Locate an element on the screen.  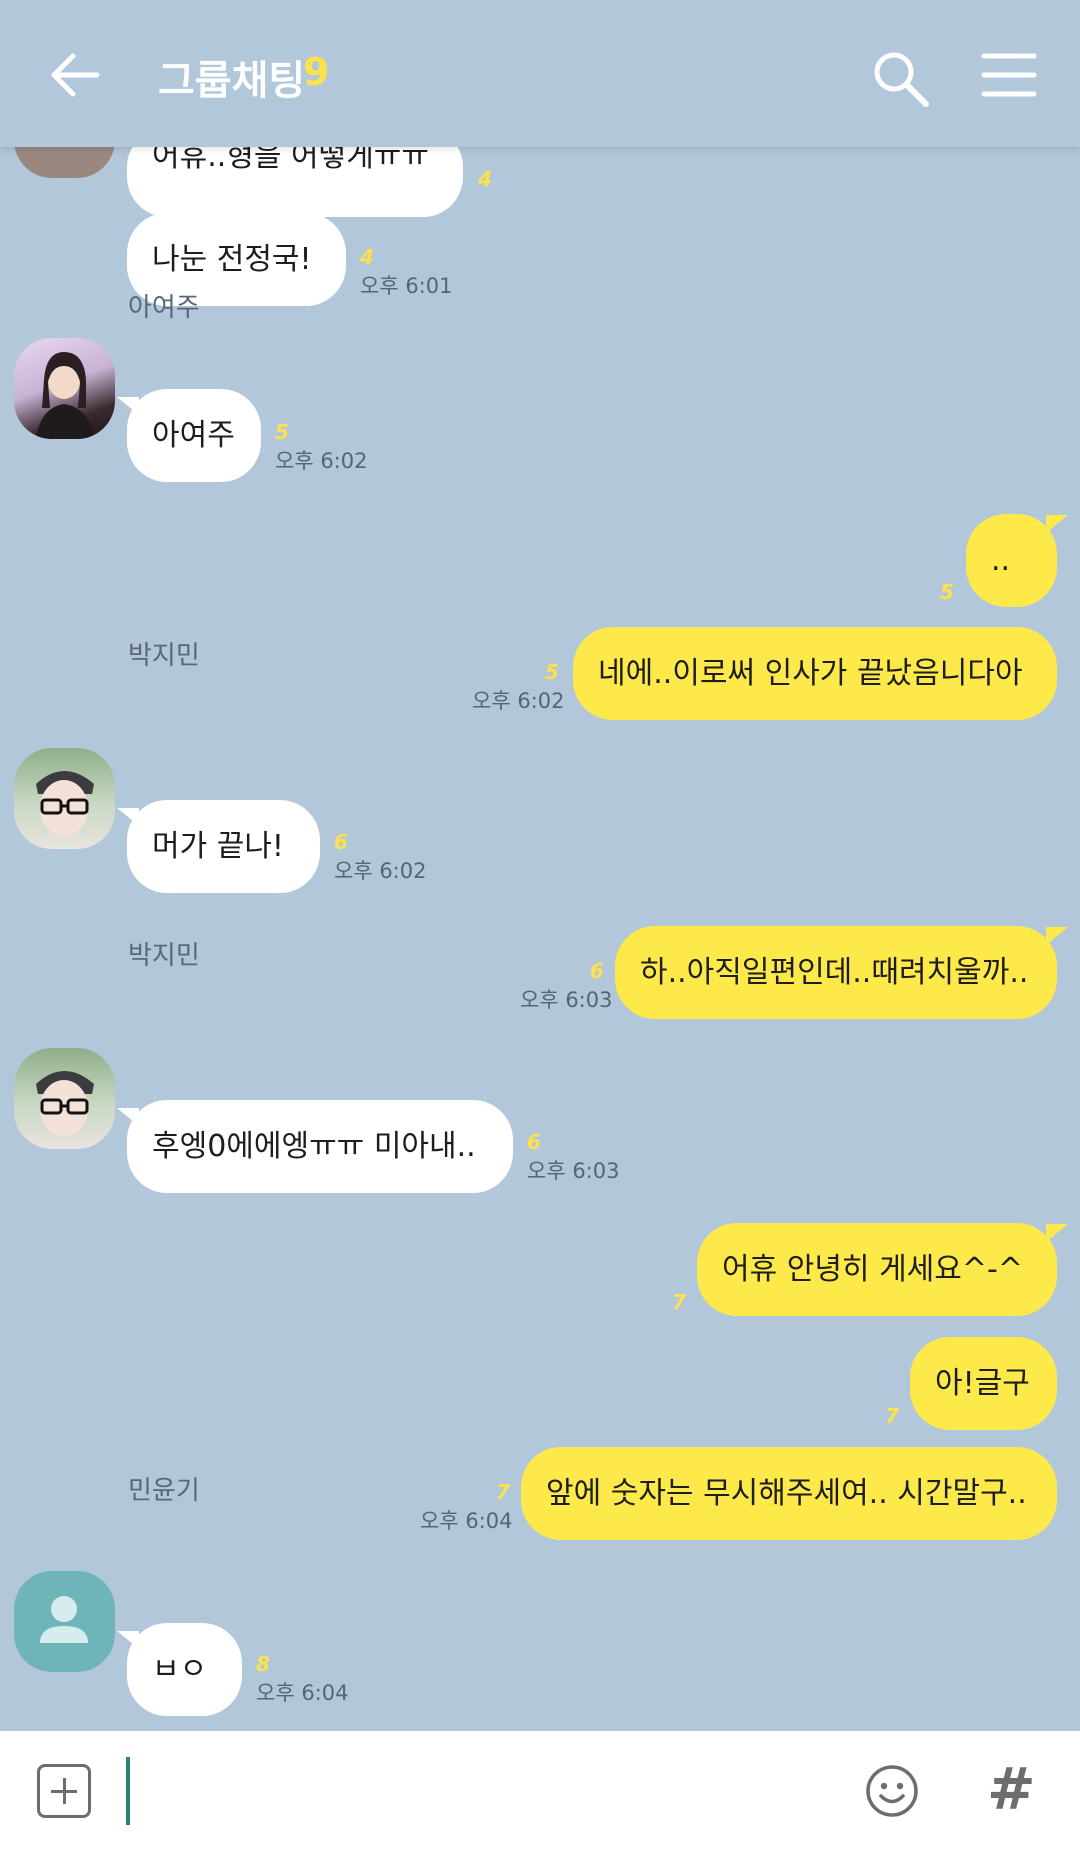
message-text: .. is located at coordinates (1001, 560).